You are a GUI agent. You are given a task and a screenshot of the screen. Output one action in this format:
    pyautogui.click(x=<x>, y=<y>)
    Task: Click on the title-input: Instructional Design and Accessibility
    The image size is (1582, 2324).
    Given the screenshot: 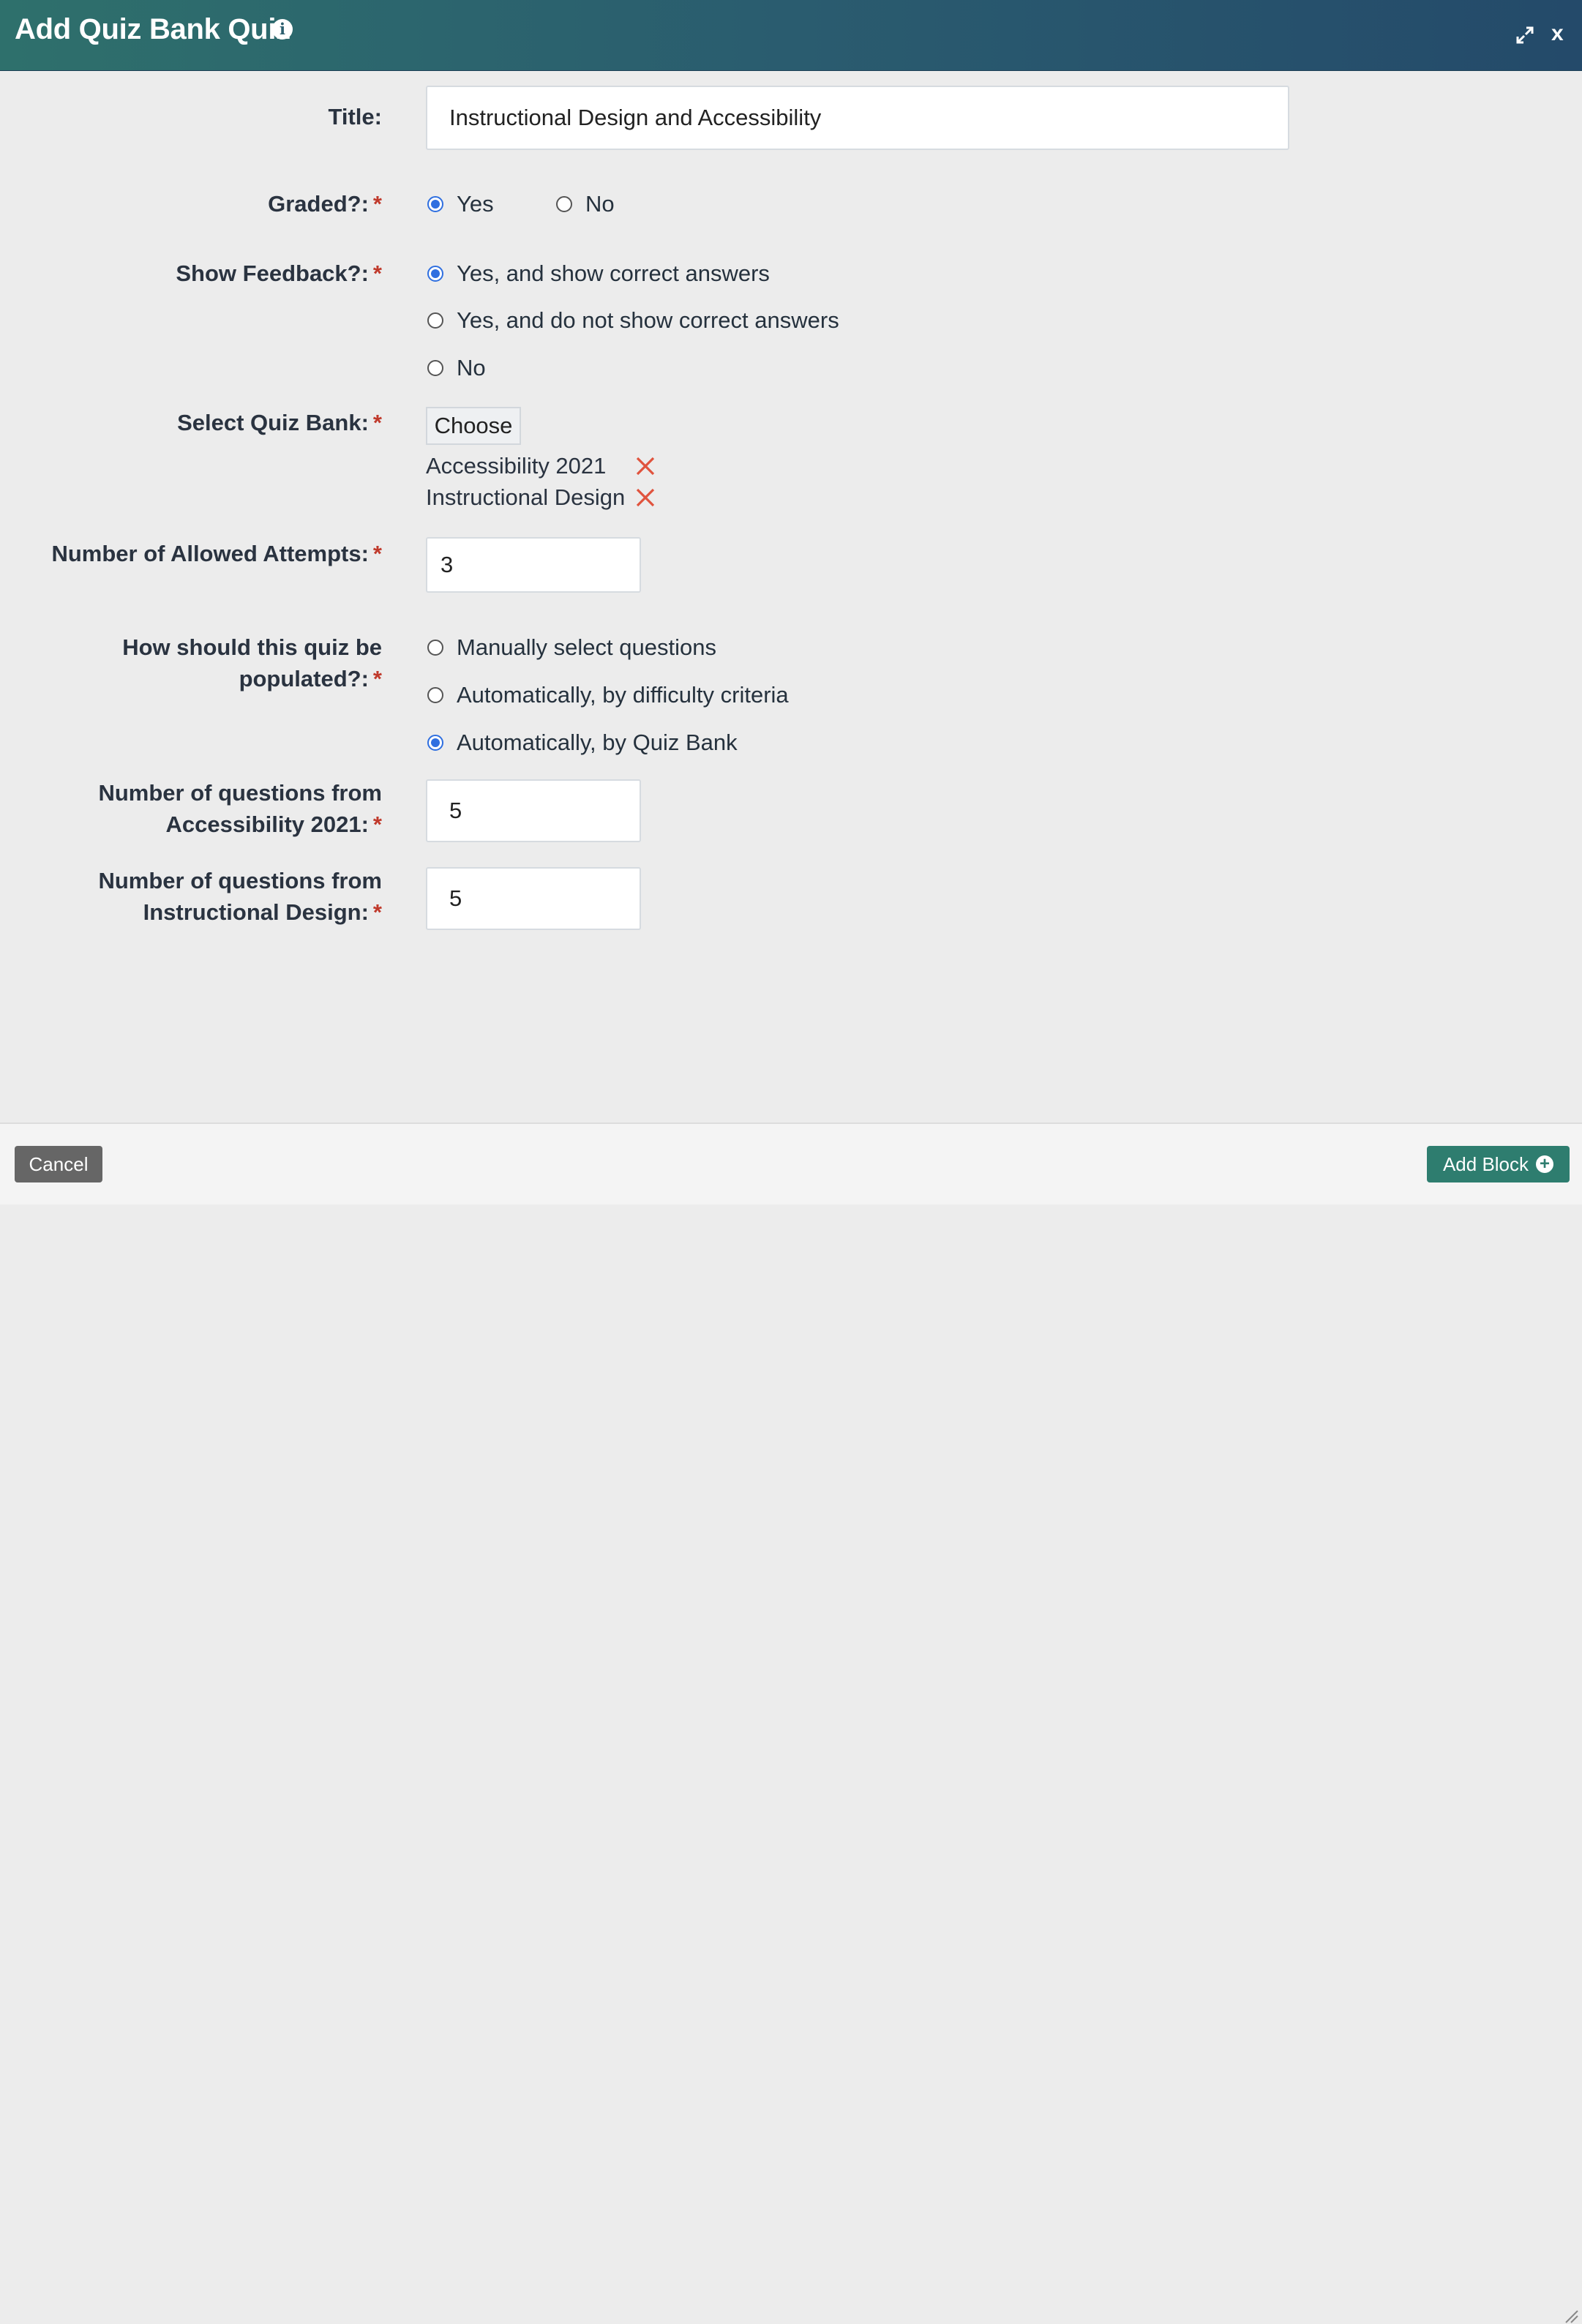 What is the action you would take?
    pyautogui.click(x=857, y=118)
    